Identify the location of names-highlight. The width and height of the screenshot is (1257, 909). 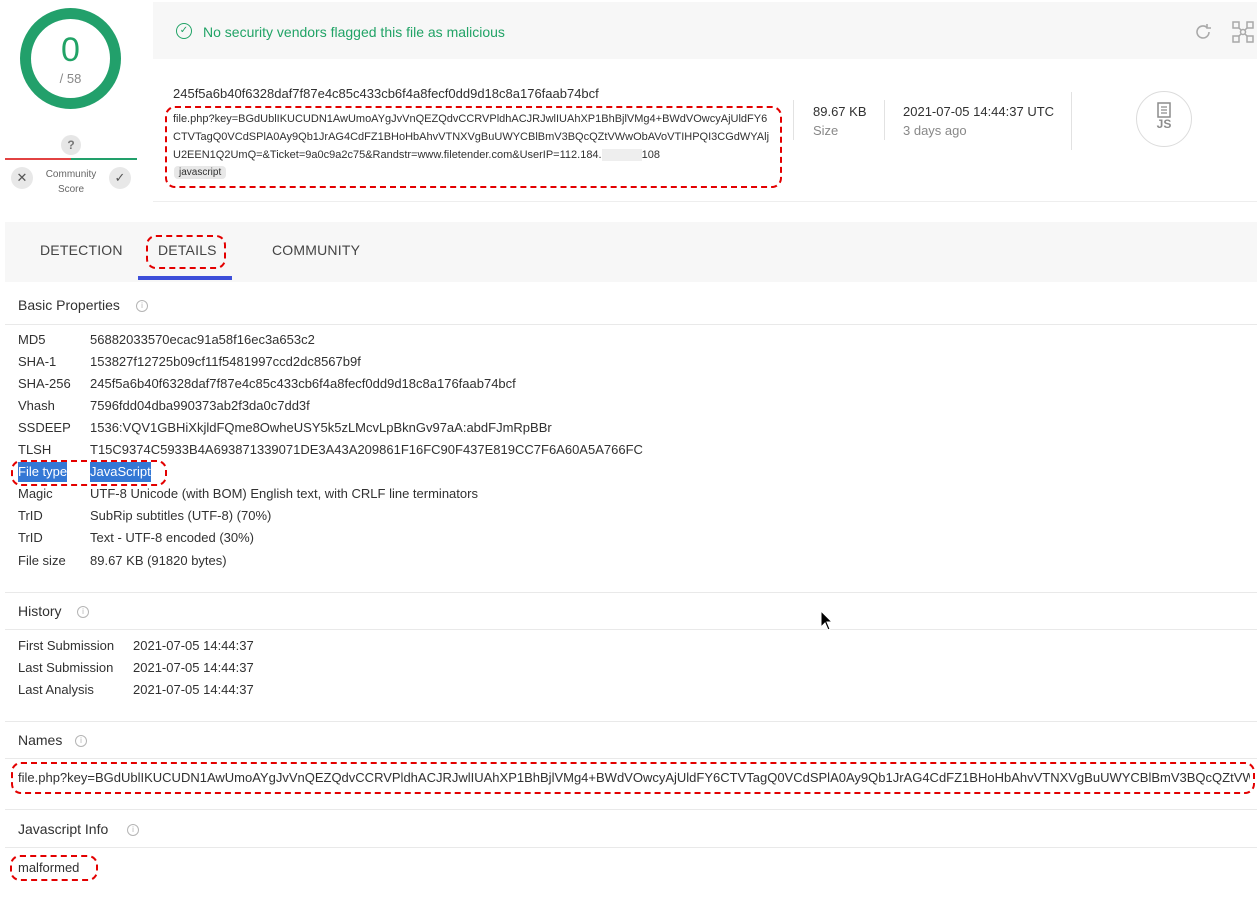
(633, 778).